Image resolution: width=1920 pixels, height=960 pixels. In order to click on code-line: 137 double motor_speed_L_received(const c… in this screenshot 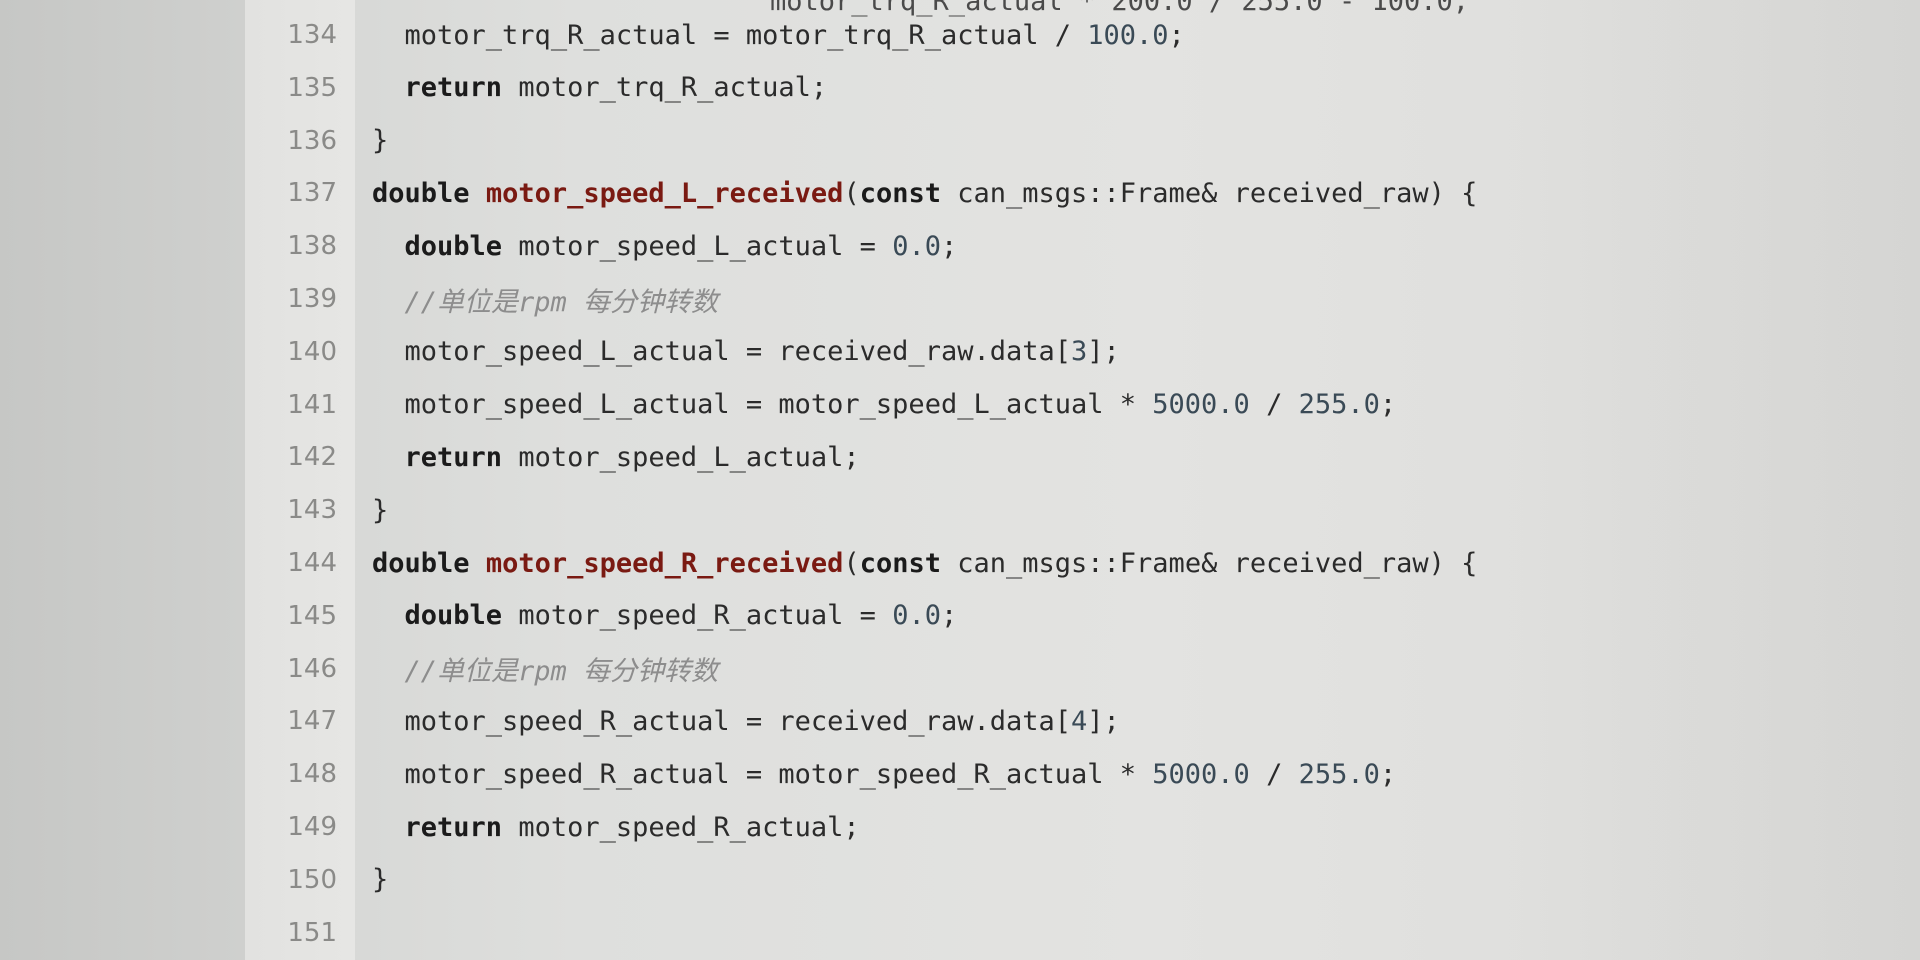, I will do `click(960, 193)`.